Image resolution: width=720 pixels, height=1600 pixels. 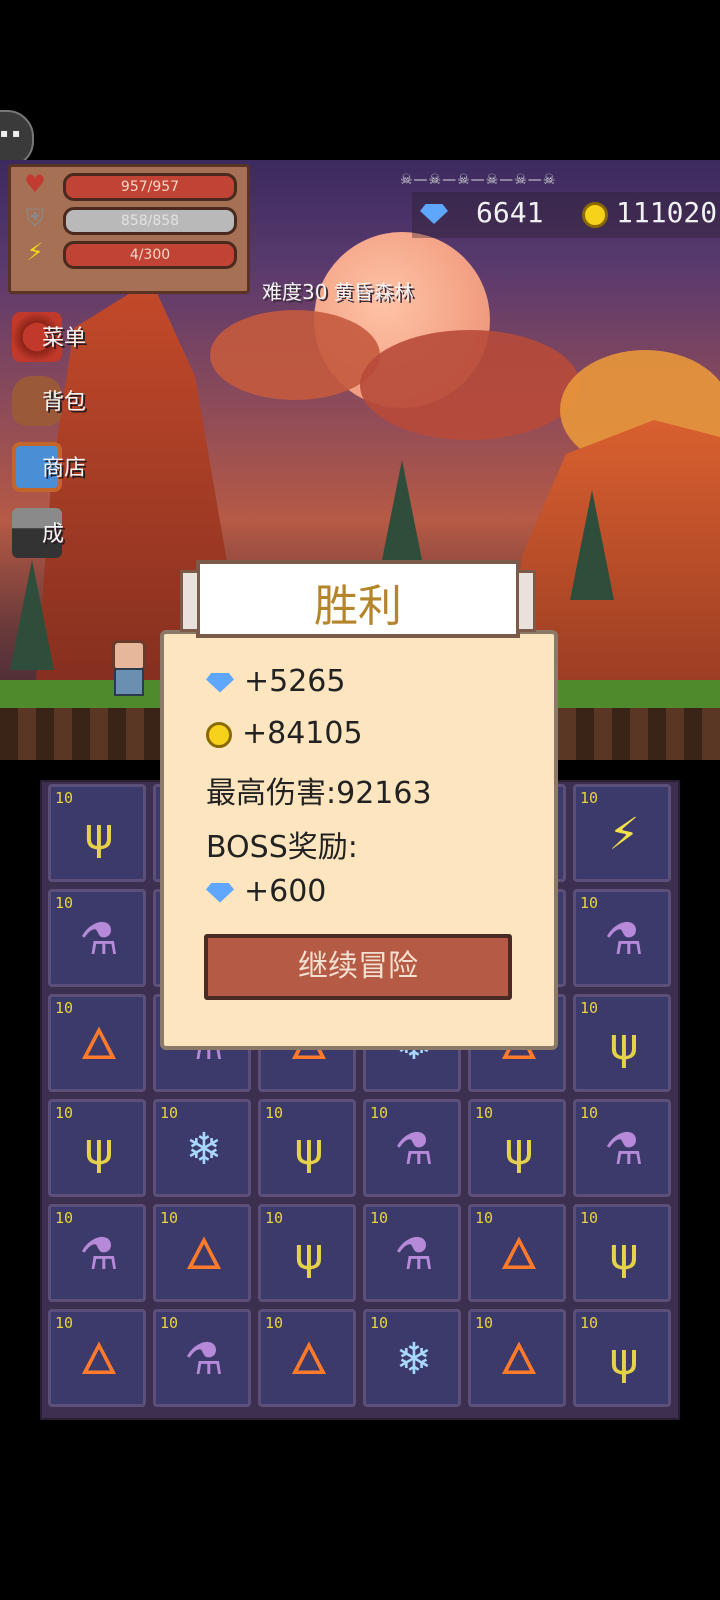 I want to click on inventory-slot: 10 ⚡, so click(x=622, y=833).